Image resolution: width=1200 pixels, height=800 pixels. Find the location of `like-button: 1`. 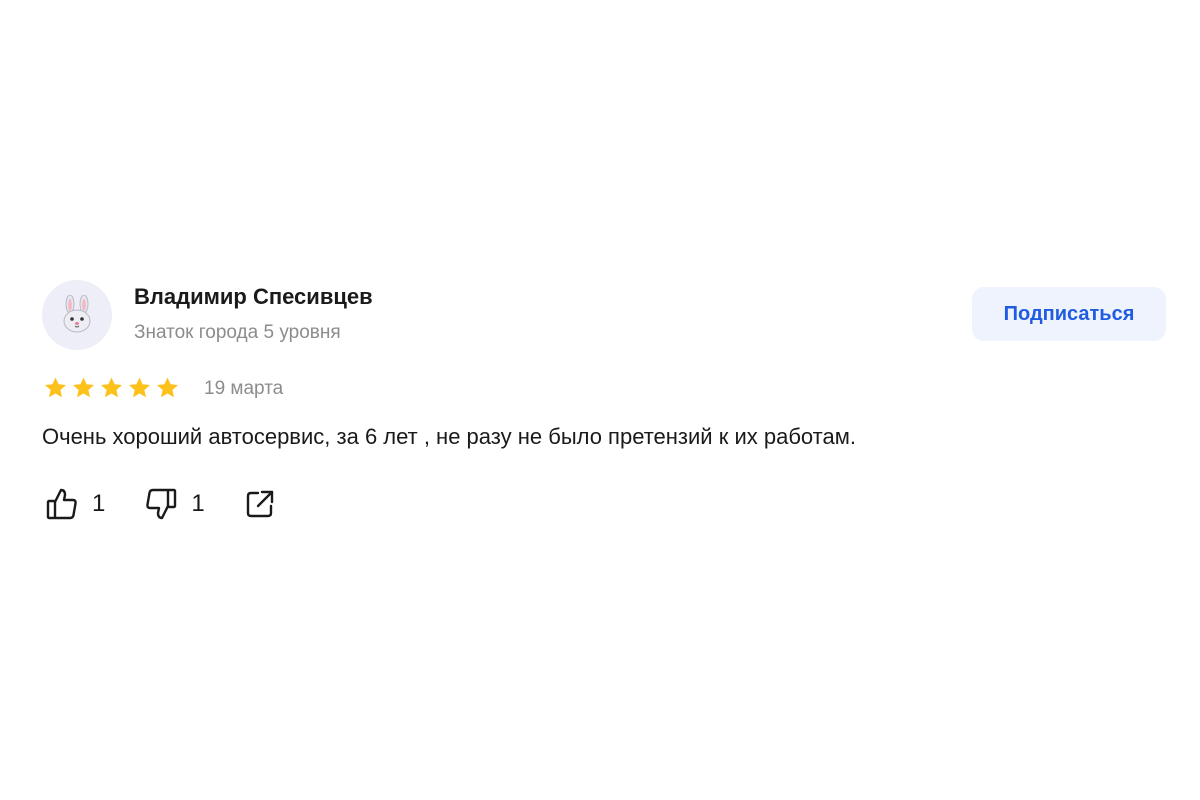

like-button: 1 is located at coordinates (75, 504).